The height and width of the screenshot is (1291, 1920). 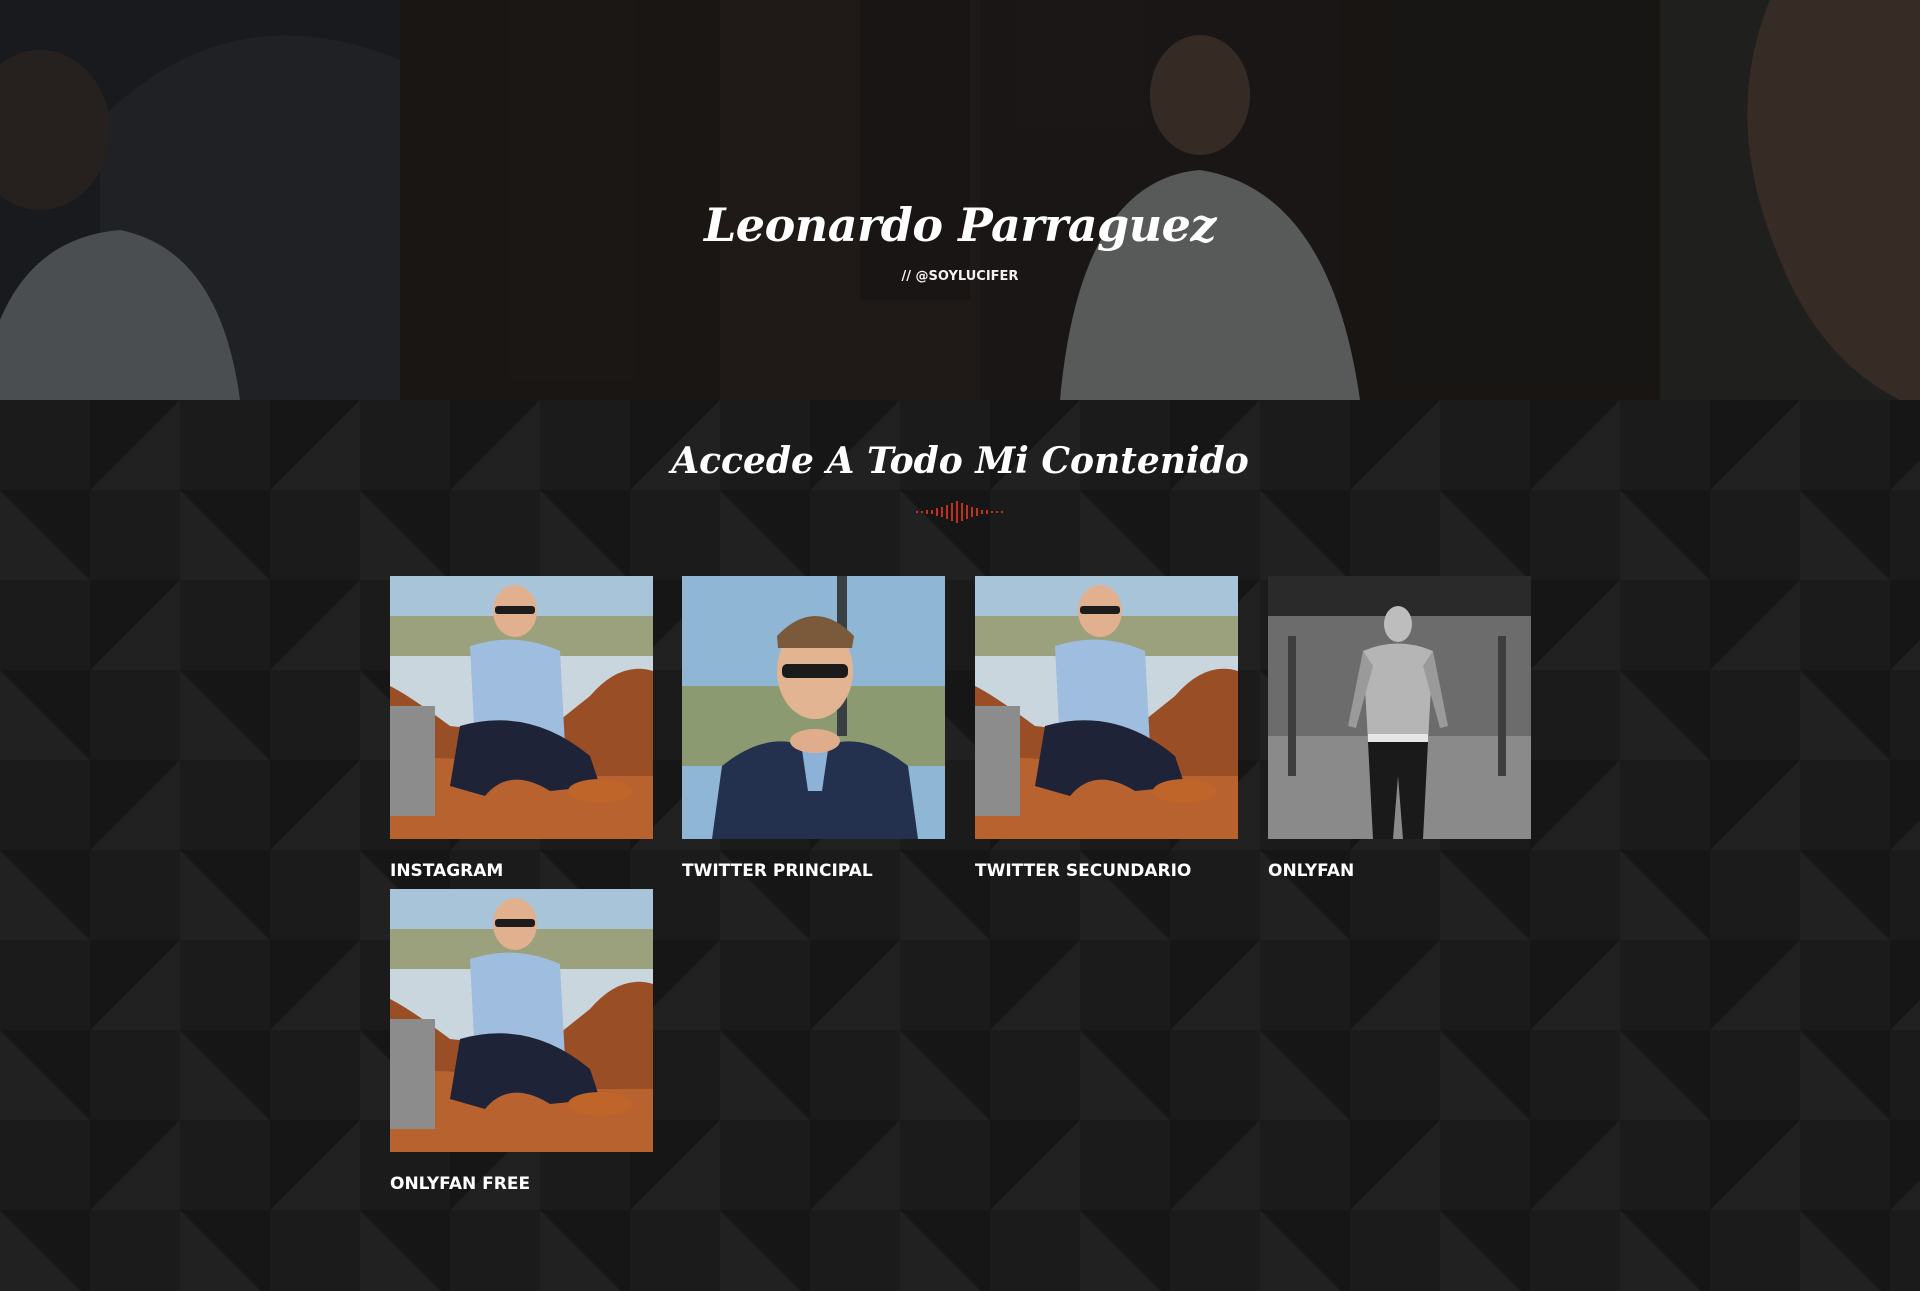 What do you see at coordinates (521, 871) in the screenshot?
I see `instagram-link: INSTAGRAM` at bounding box center [521, 871].